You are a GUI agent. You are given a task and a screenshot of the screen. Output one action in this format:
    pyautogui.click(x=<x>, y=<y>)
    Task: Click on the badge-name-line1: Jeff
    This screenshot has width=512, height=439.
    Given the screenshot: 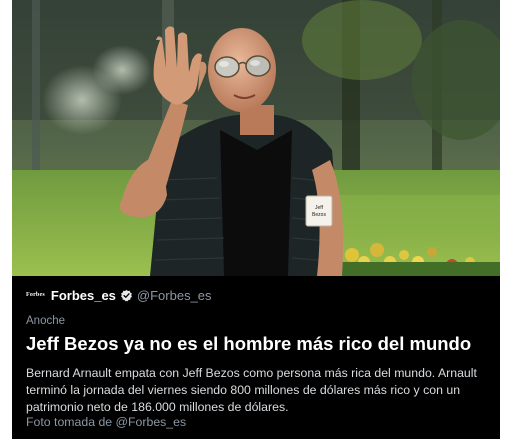 What is the action you would take?
    pyautogui.click(x=319, y=208)
    